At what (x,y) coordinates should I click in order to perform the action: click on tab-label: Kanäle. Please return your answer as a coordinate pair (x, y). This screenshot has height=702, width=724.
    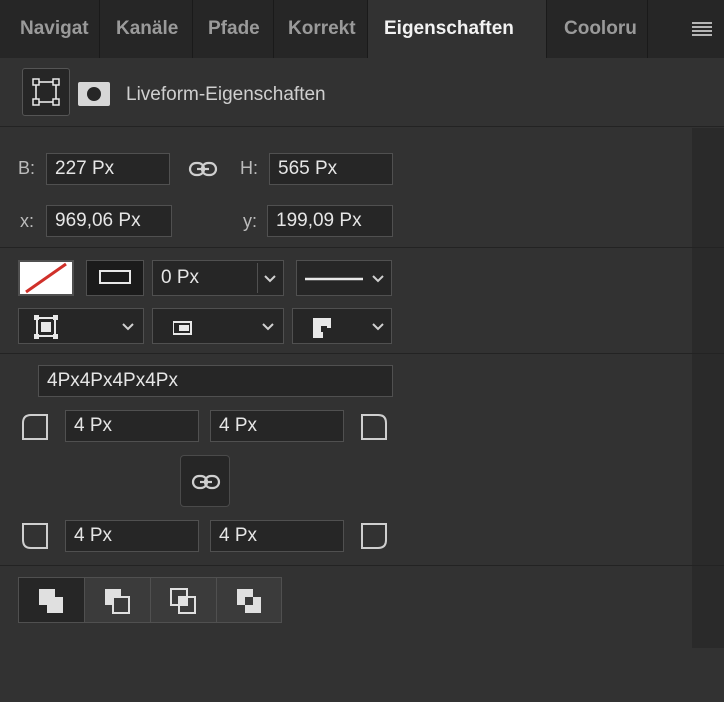
    Looking at the image, I should click on (147, 28).